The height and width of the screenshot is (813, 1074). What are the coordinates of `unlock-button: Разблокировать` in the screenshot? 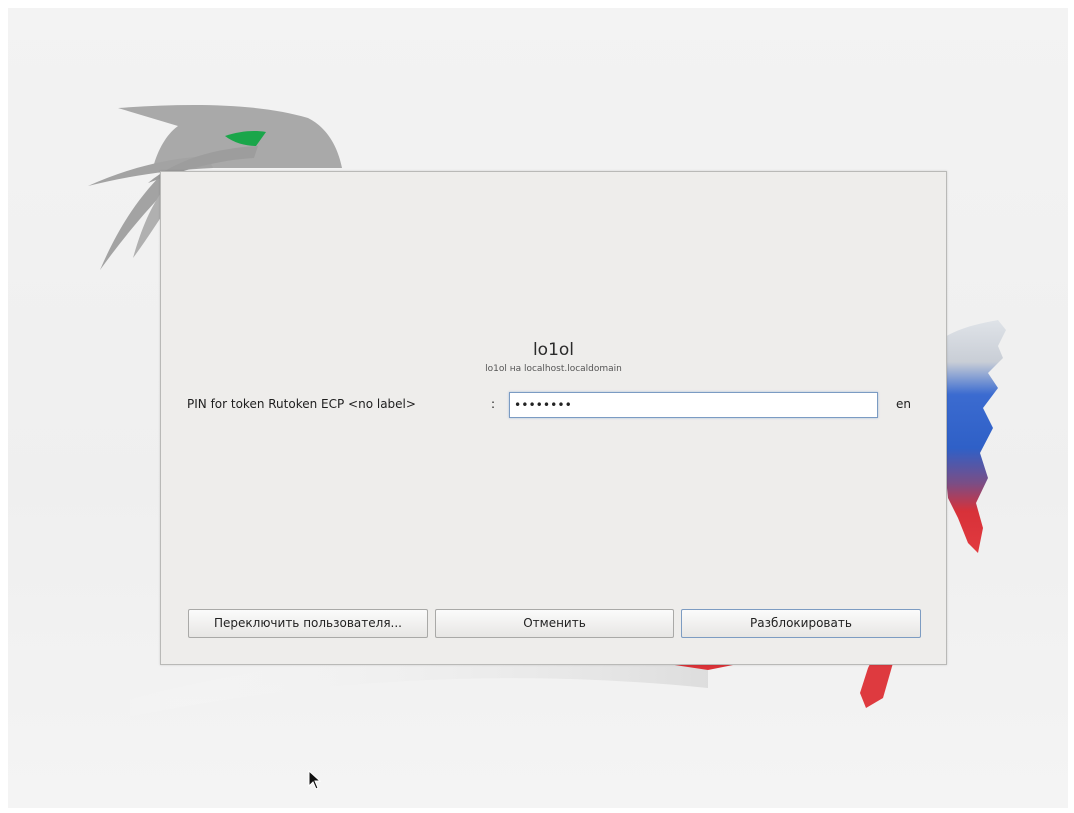 It's located at (801, 623).